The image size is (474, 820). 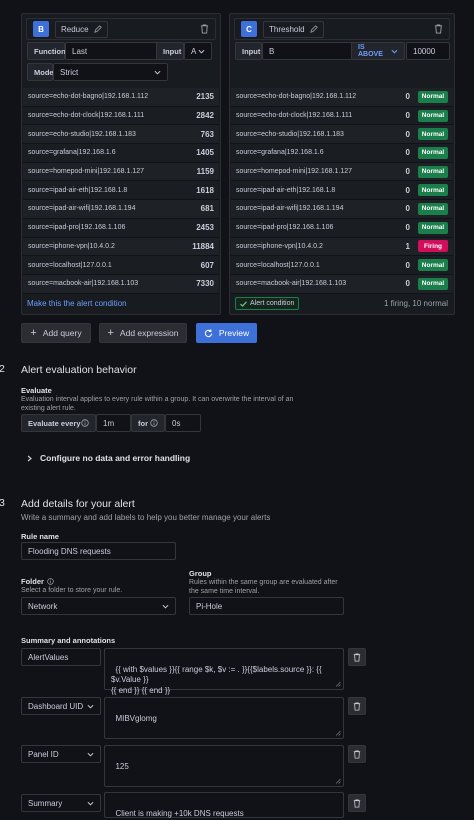 What do you see at coordinates (56, 706) in the screenshot?
I see `annotation-key-value: Dashboard UID` at bounding box center [56, 706].